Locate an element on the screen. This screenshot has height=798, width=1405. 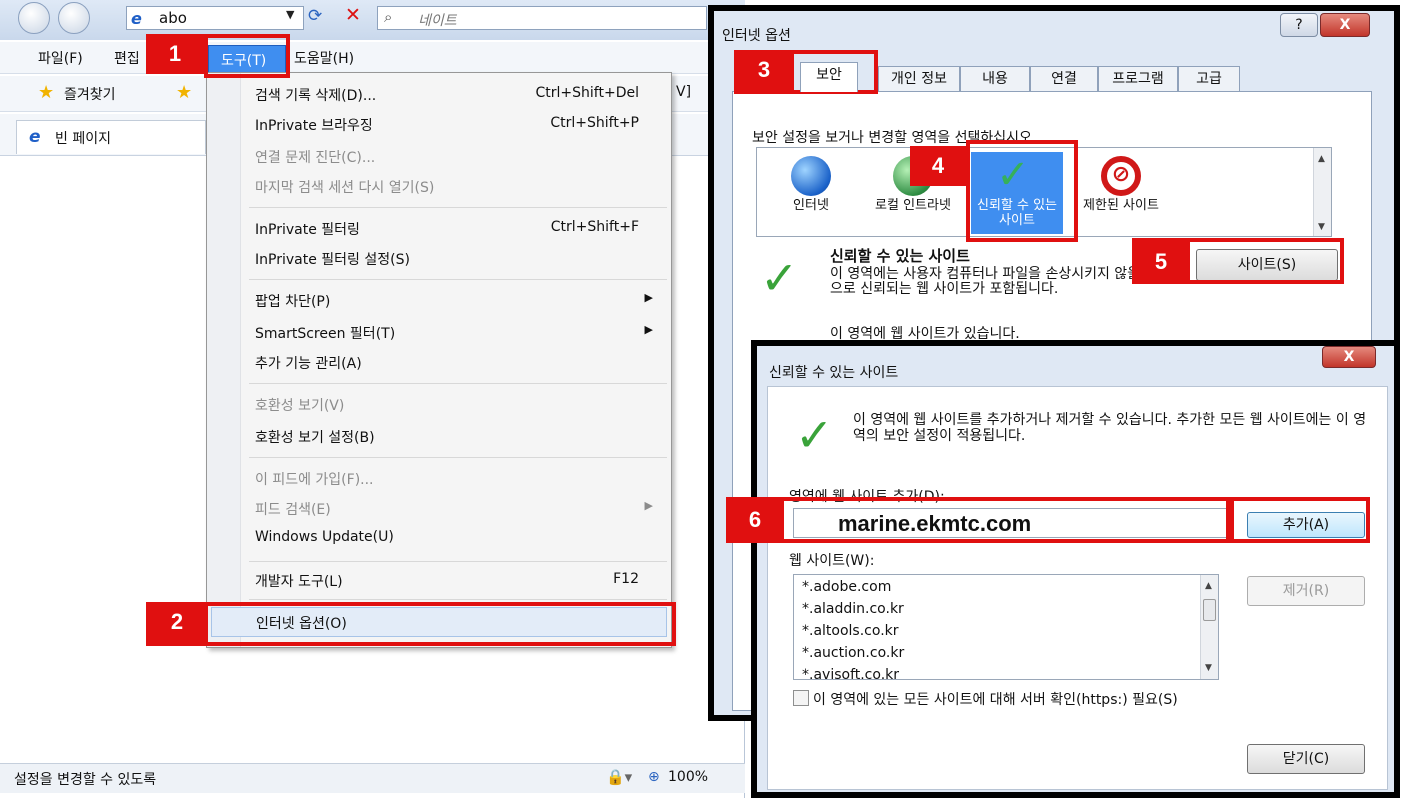
menu-item-label: InPrivate 필터링 설정(S) is located at coordinates (332, 260).